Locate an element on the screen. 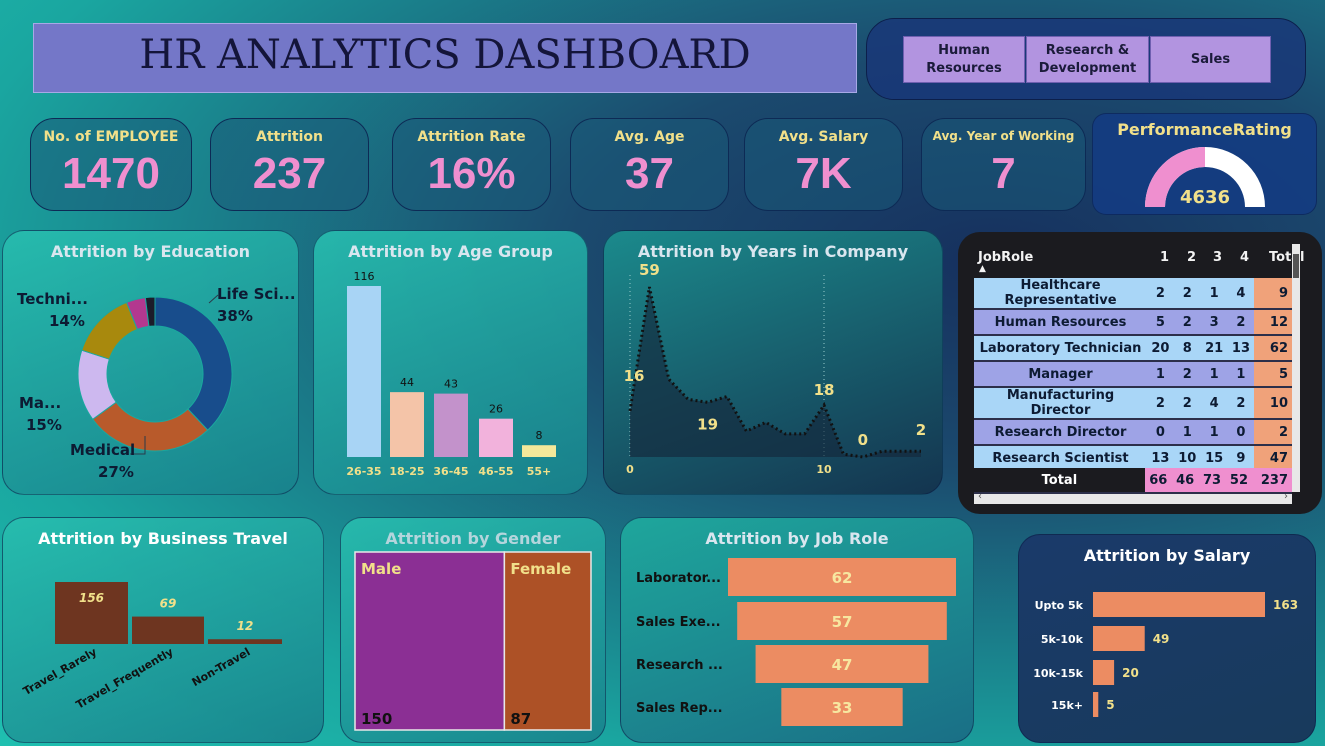 The height and width of the screenshot is (746, 1325). travel-category: Travel_Rarely is located at coordinates (60, 671).